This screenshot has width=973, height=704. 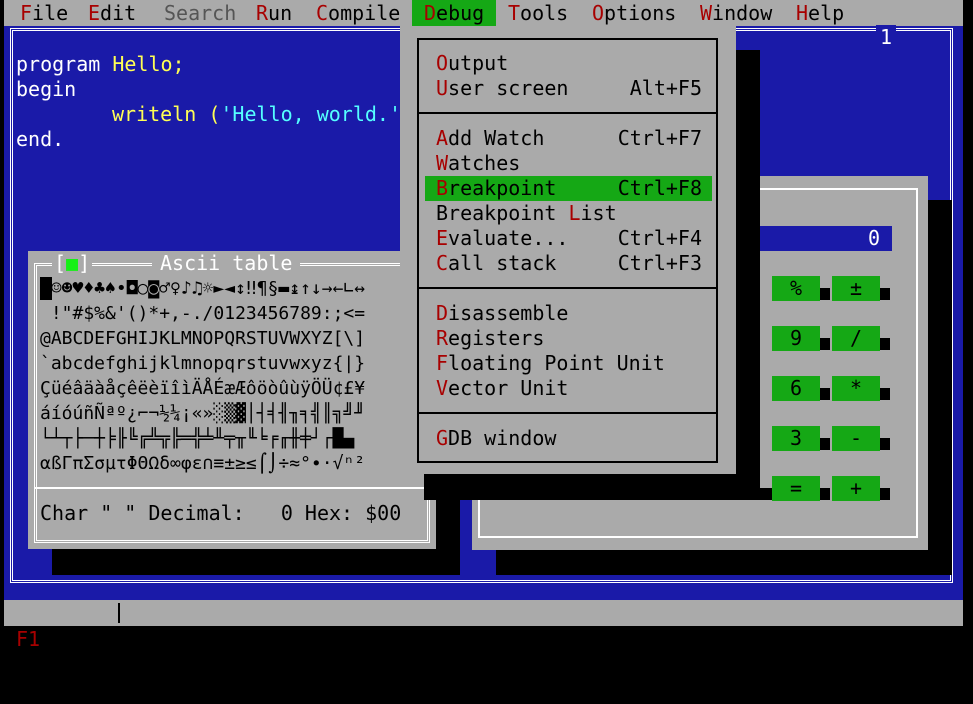 I want to click on digit-3-button: 3, so click(x=796, y=438).